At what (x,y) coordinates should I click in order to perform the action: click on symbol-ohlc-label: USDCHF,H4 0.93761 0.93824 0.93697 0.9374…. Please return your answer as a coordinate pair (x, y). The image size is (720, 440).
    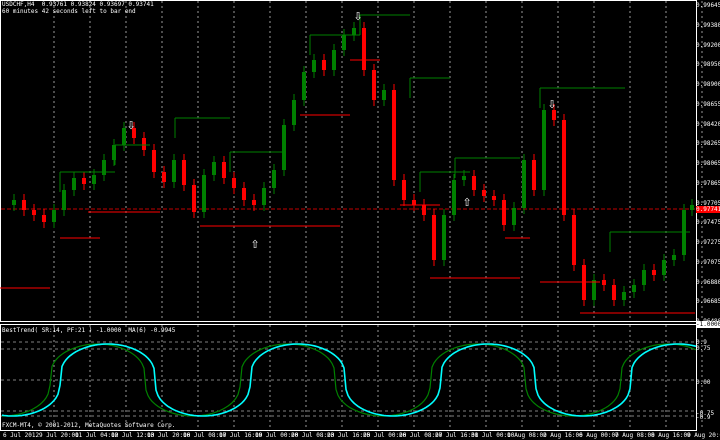
    Looking at the image, I should click on (78, 4).